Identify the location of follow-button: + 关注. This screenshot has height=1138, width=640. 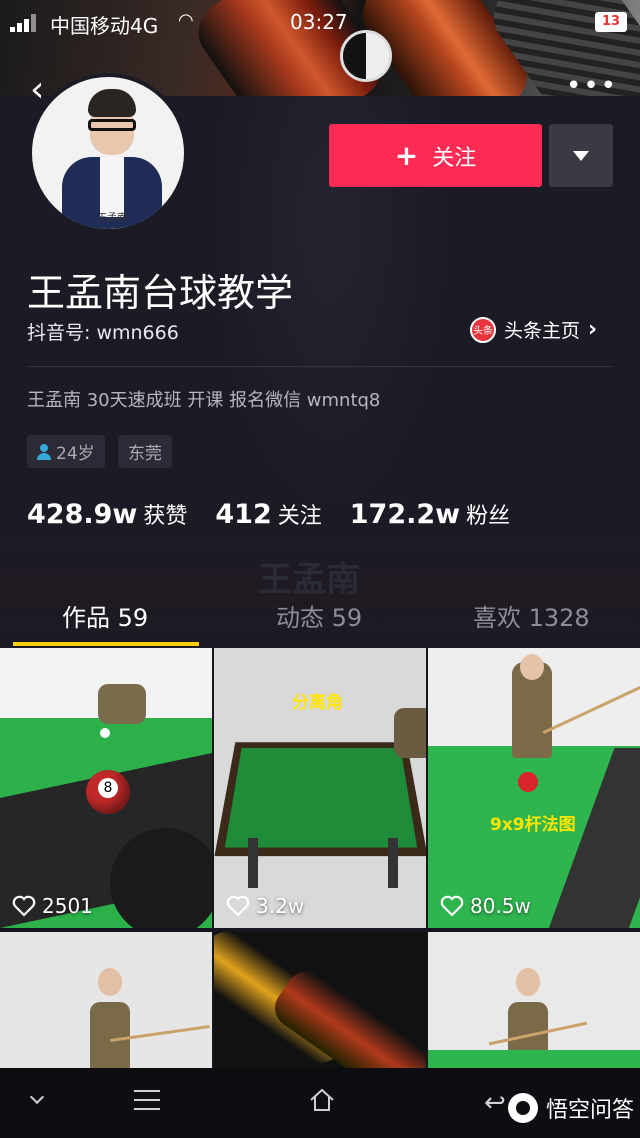
(435, 155).